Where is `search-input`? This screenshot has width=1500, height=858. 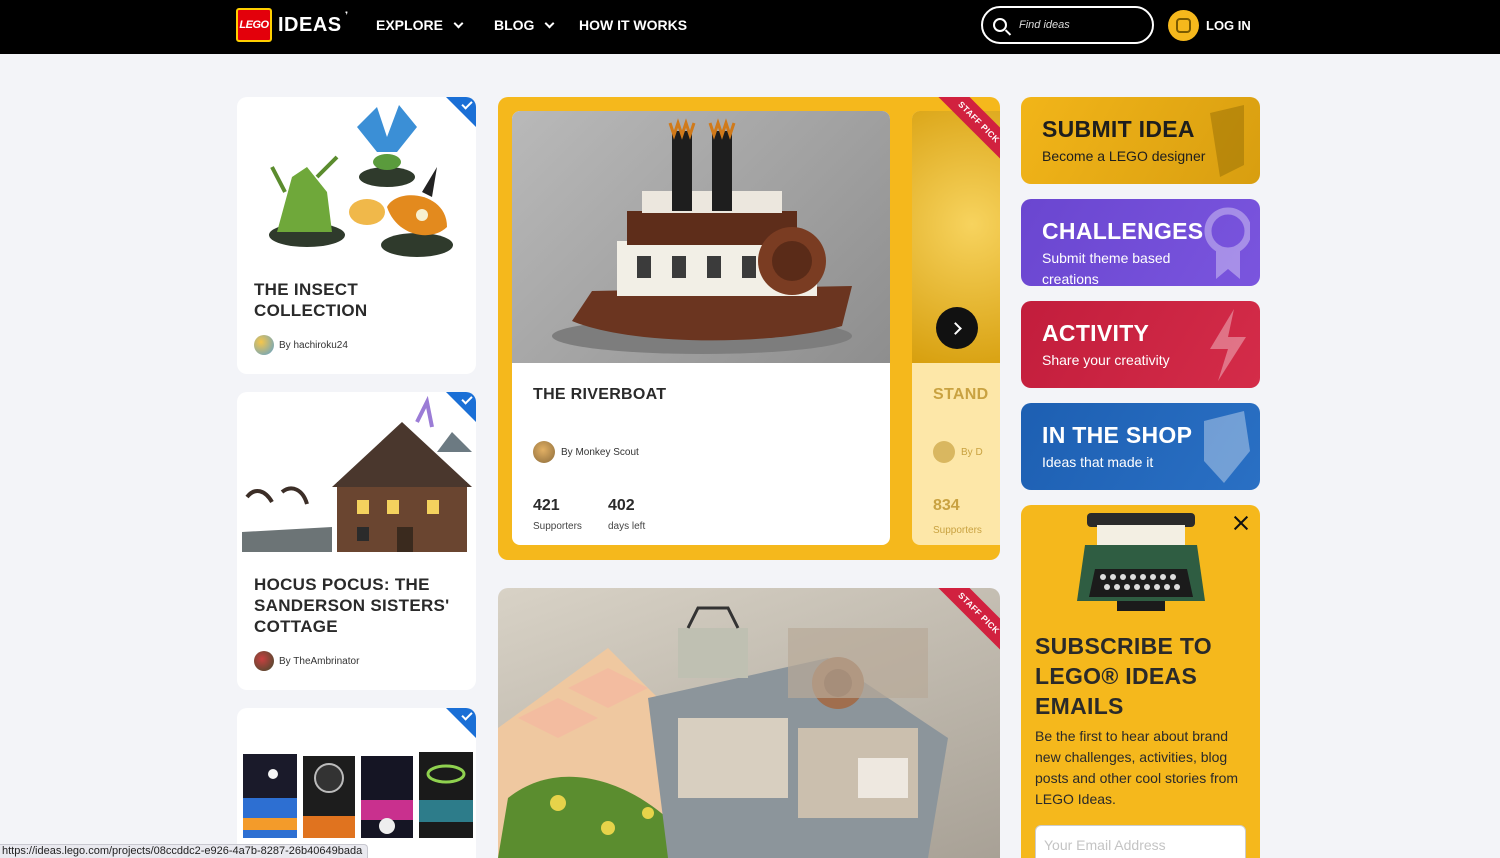
search-input is located at coordinates (1079, 25).